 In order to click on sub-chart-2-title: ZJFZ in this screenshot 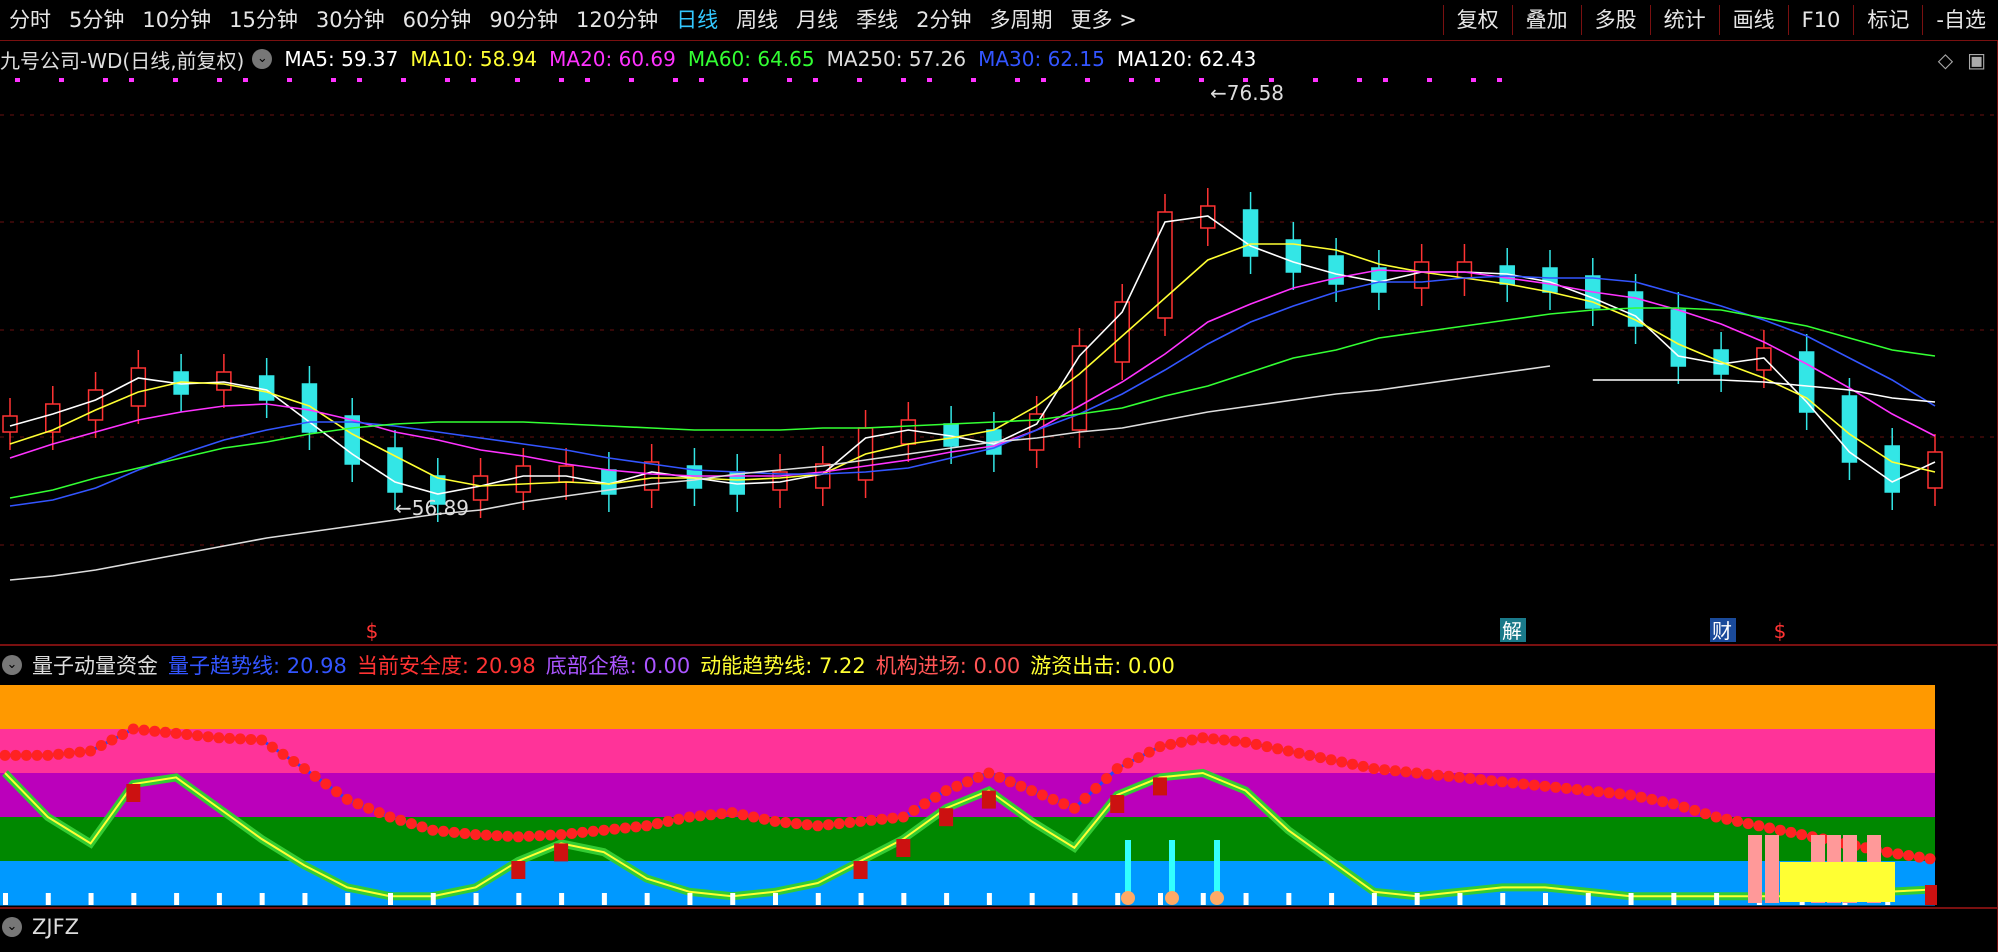, I will do `click(56, 927)`.